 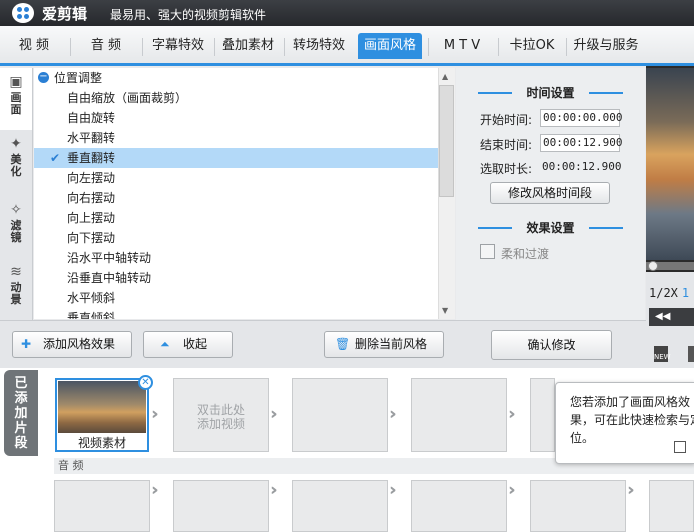 What do you see at coordinates (445, 76) in the screenshot?
I see `scroll-up-icon: ▲` at bounding box center [445, 76].